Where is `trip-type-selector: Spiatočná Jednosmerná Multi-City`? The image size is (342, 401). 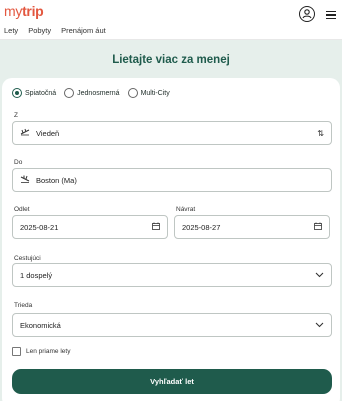
trip-type-selector: Spiatočná Jednosmerná Multi-City is located at coordinates (91, 93).